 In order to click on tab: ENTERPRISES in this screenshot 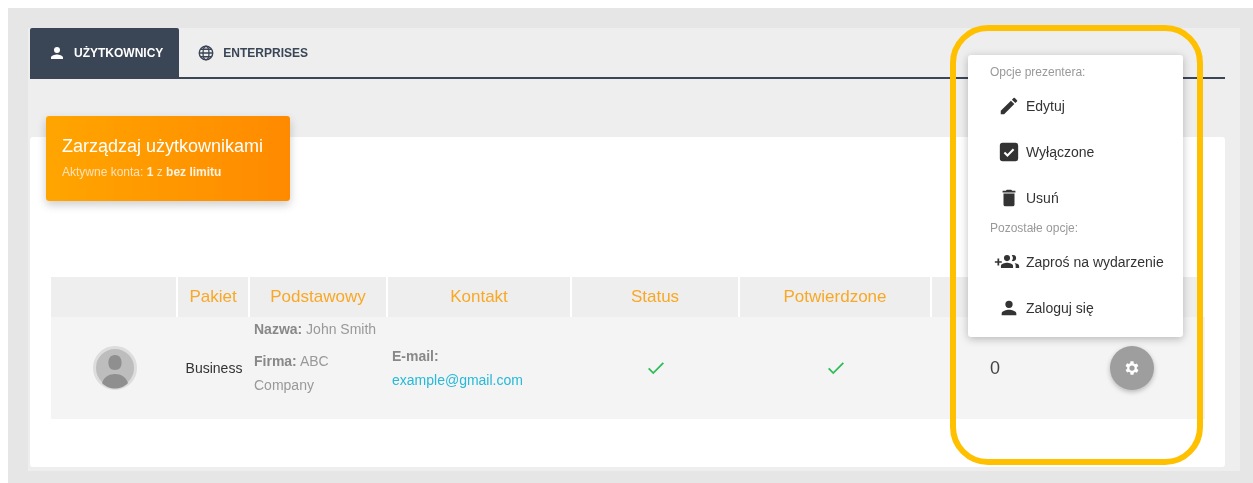, I will do `click(251, 52)`.